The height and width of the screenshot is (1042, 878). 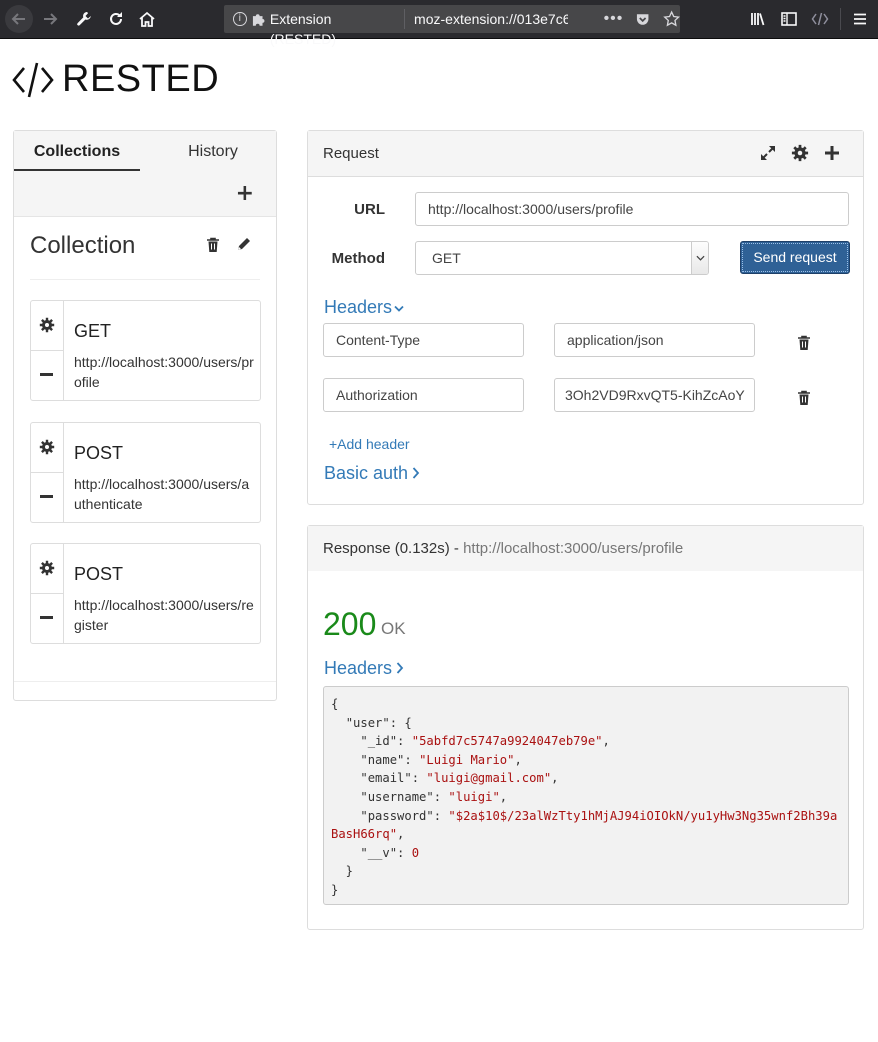 I want to click on sidebar-icon, so click(x=789, y=19).